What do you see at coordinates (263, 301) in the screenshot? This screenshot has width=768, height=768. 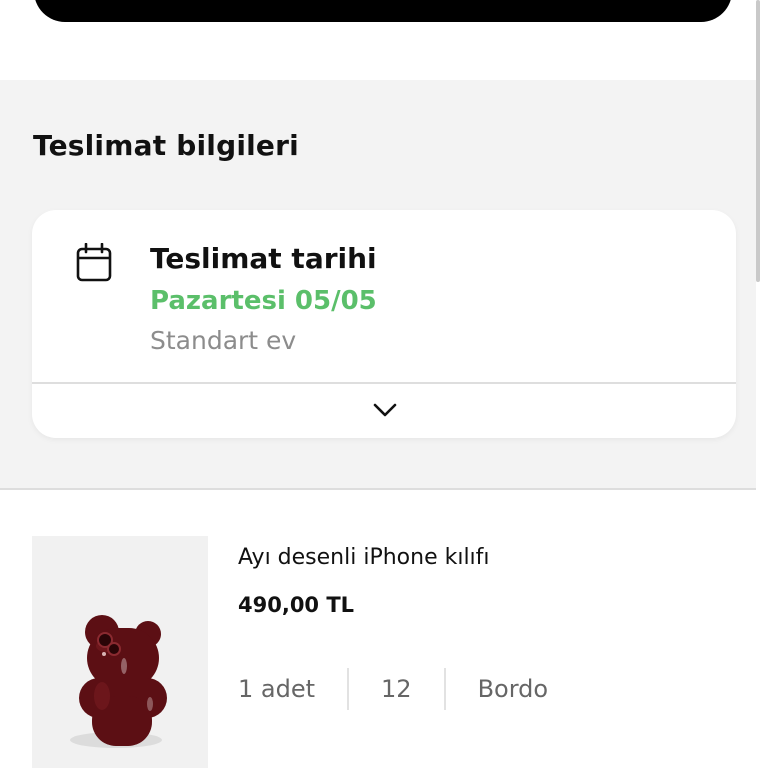 I see `delivery-date-value: Pazartesi 05/05` at bounding box center [263, 301].